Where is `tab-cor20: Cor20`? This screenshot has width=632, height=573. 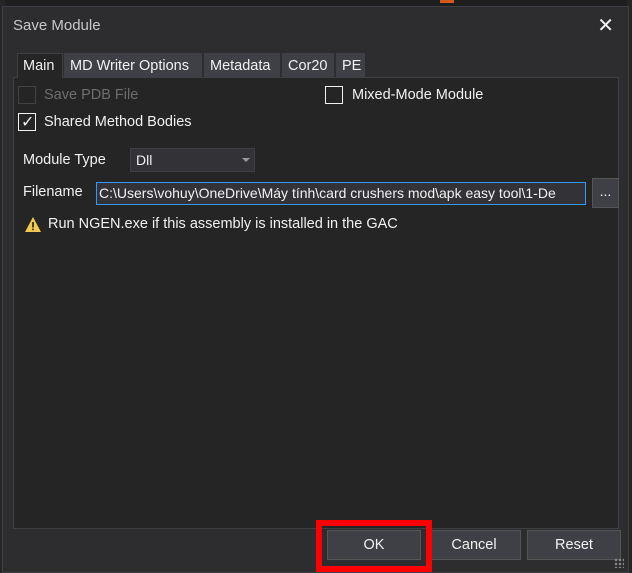 tab-cor20: Cor20 is located at coordinates (308, 65).